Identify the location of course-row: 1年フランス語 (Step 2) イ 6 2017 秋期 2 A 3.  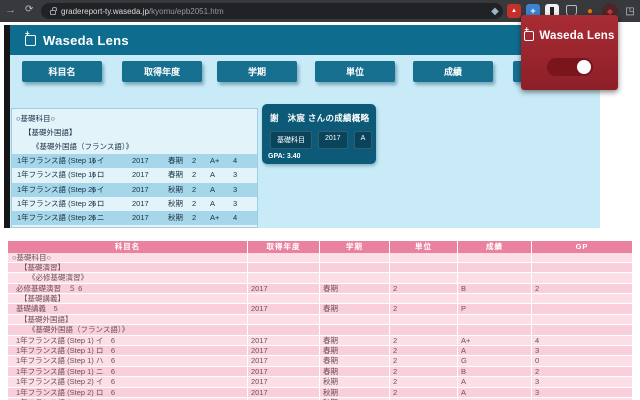
(134, 189).